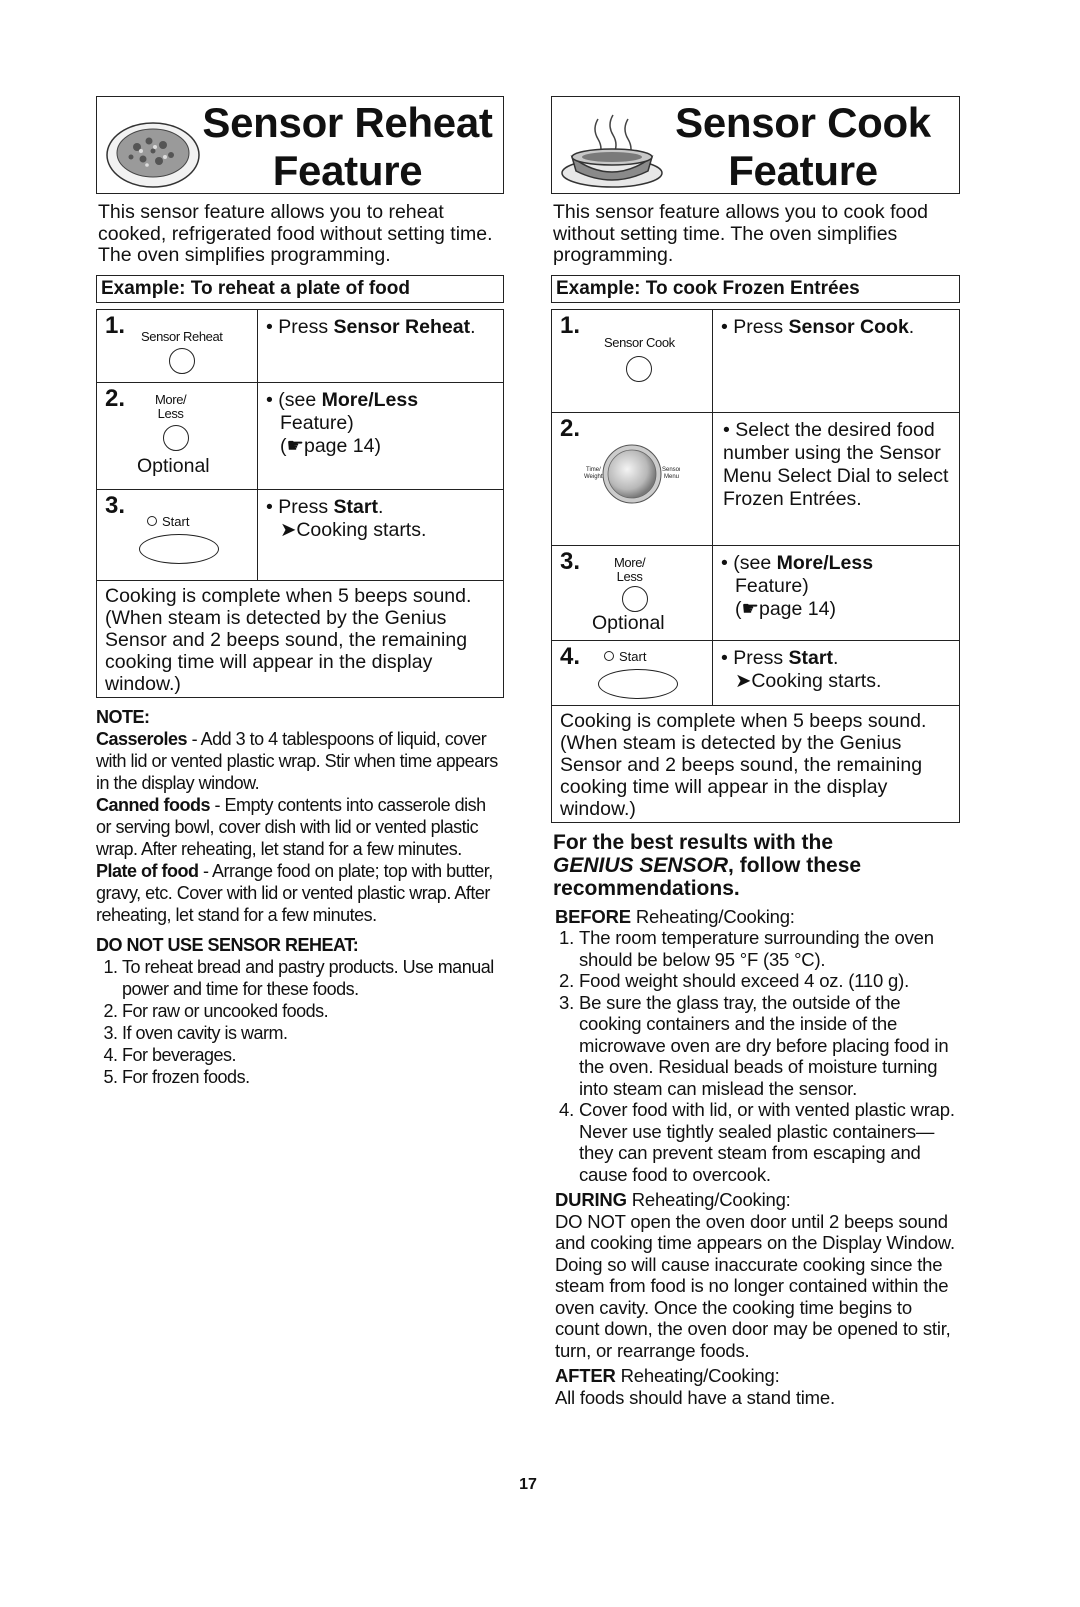  I want to click on during-heading: DURING Reheating/Cooking:, so click(757, 1200).